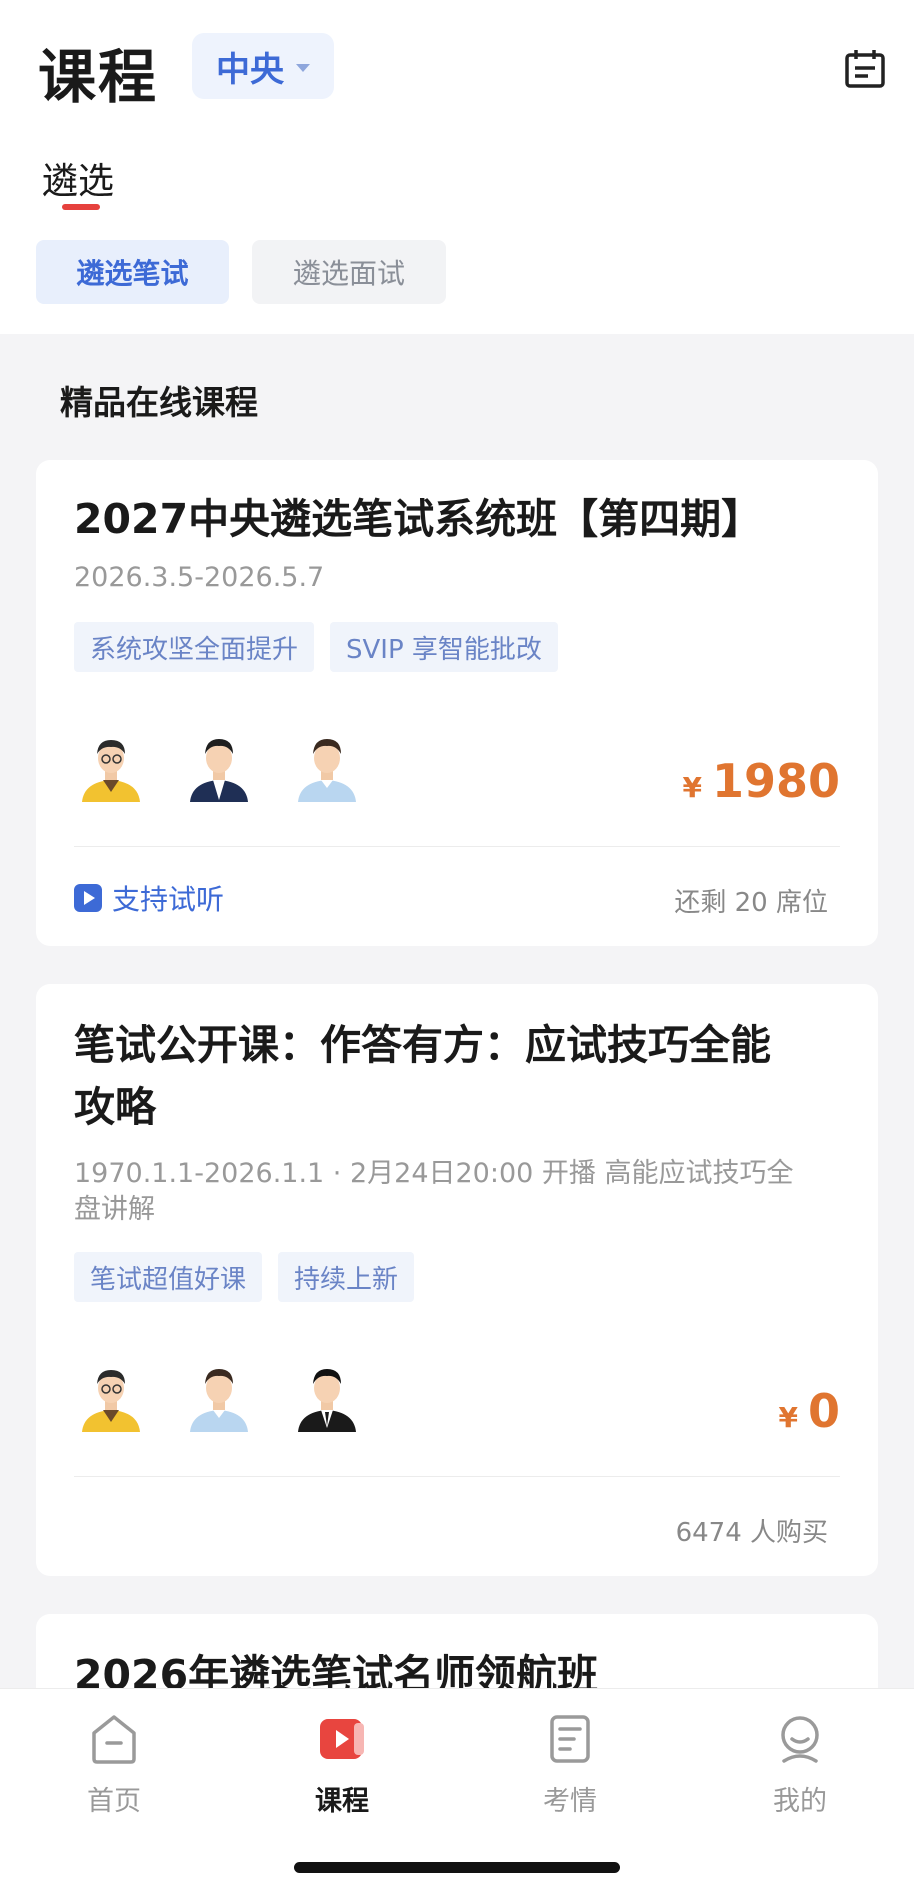 This screenshot has height=1892, width=914. Describe the element at coordinates (168, 899) in the screenshot. I see `trial-label: 支持试听` at that location.